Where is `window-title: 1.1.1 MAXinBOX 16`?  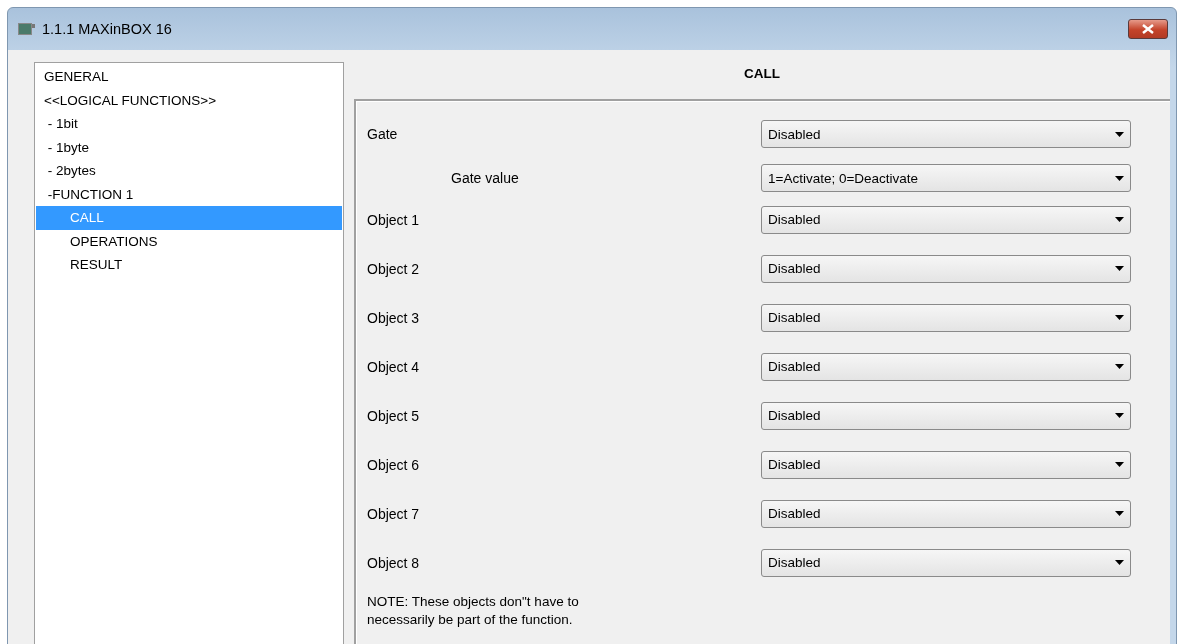
window-title: 1.1.1 MAXinBOX 16 is located at coordinates (107, 29).